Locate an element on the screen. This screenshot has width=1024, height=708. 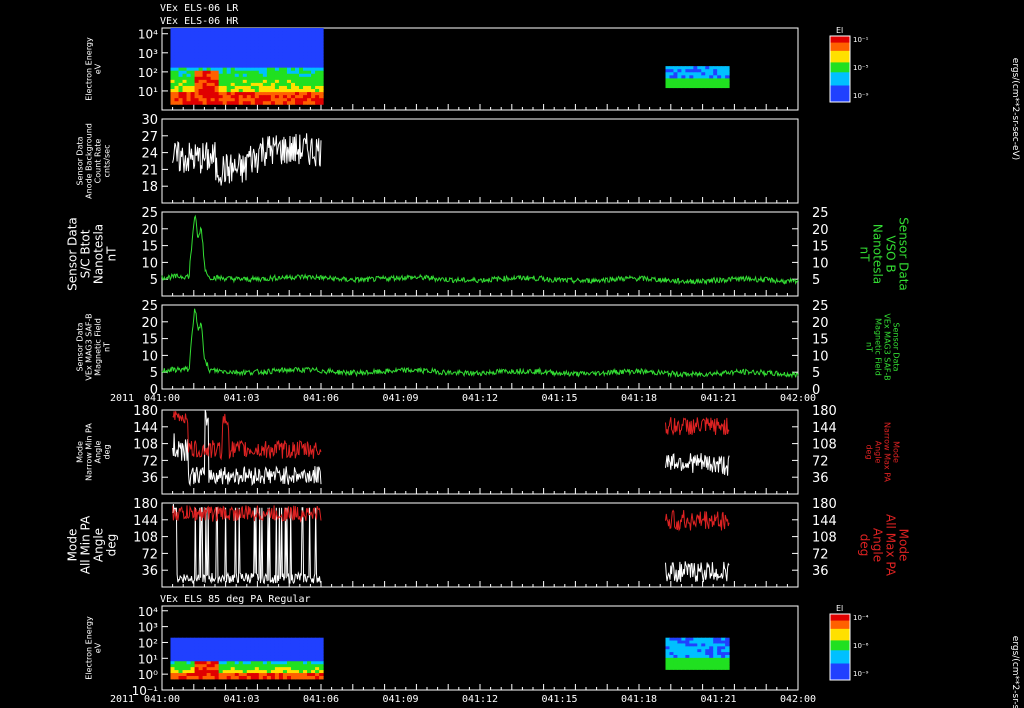
panel3-ylabel-right-line: Sensor Data is located at coordinates (904, 254).